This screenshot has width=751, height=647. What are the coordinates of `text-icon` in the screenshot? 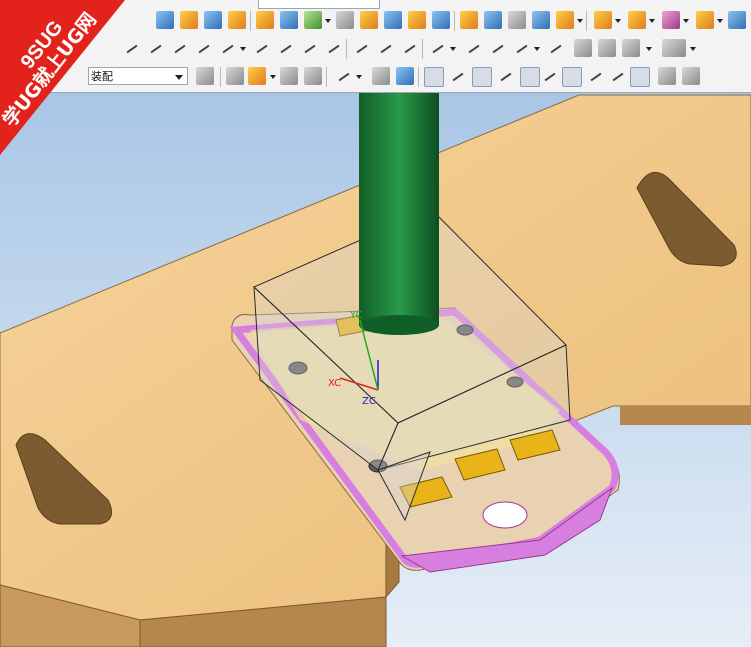 It's located at (410, 49).